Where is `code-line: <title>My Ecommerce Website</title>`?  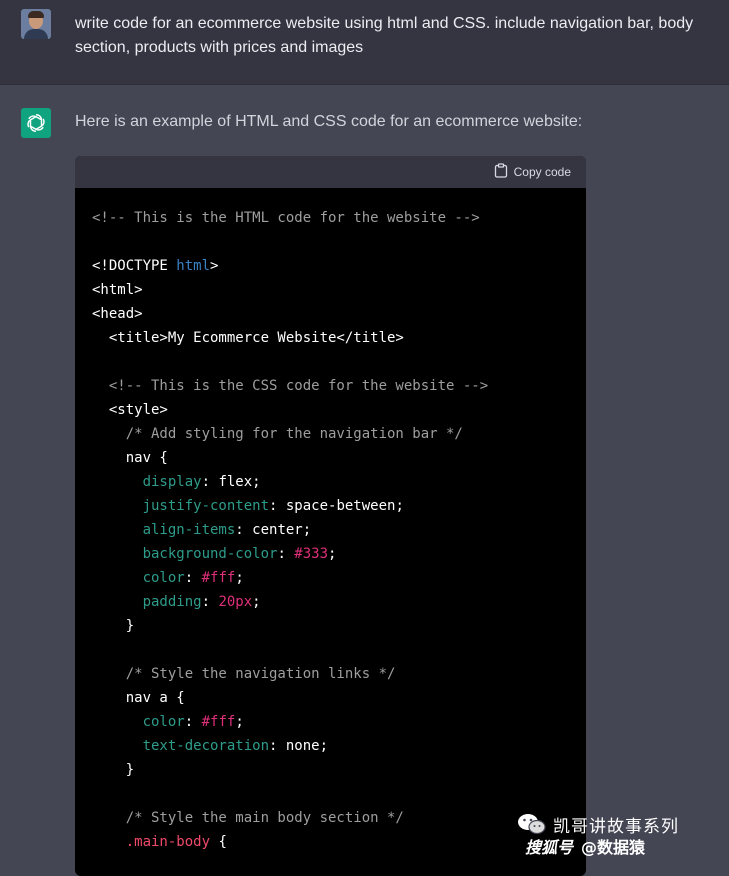 code-line: <title>My Ecommerce Website</title> is located at coordinates (331, 338).